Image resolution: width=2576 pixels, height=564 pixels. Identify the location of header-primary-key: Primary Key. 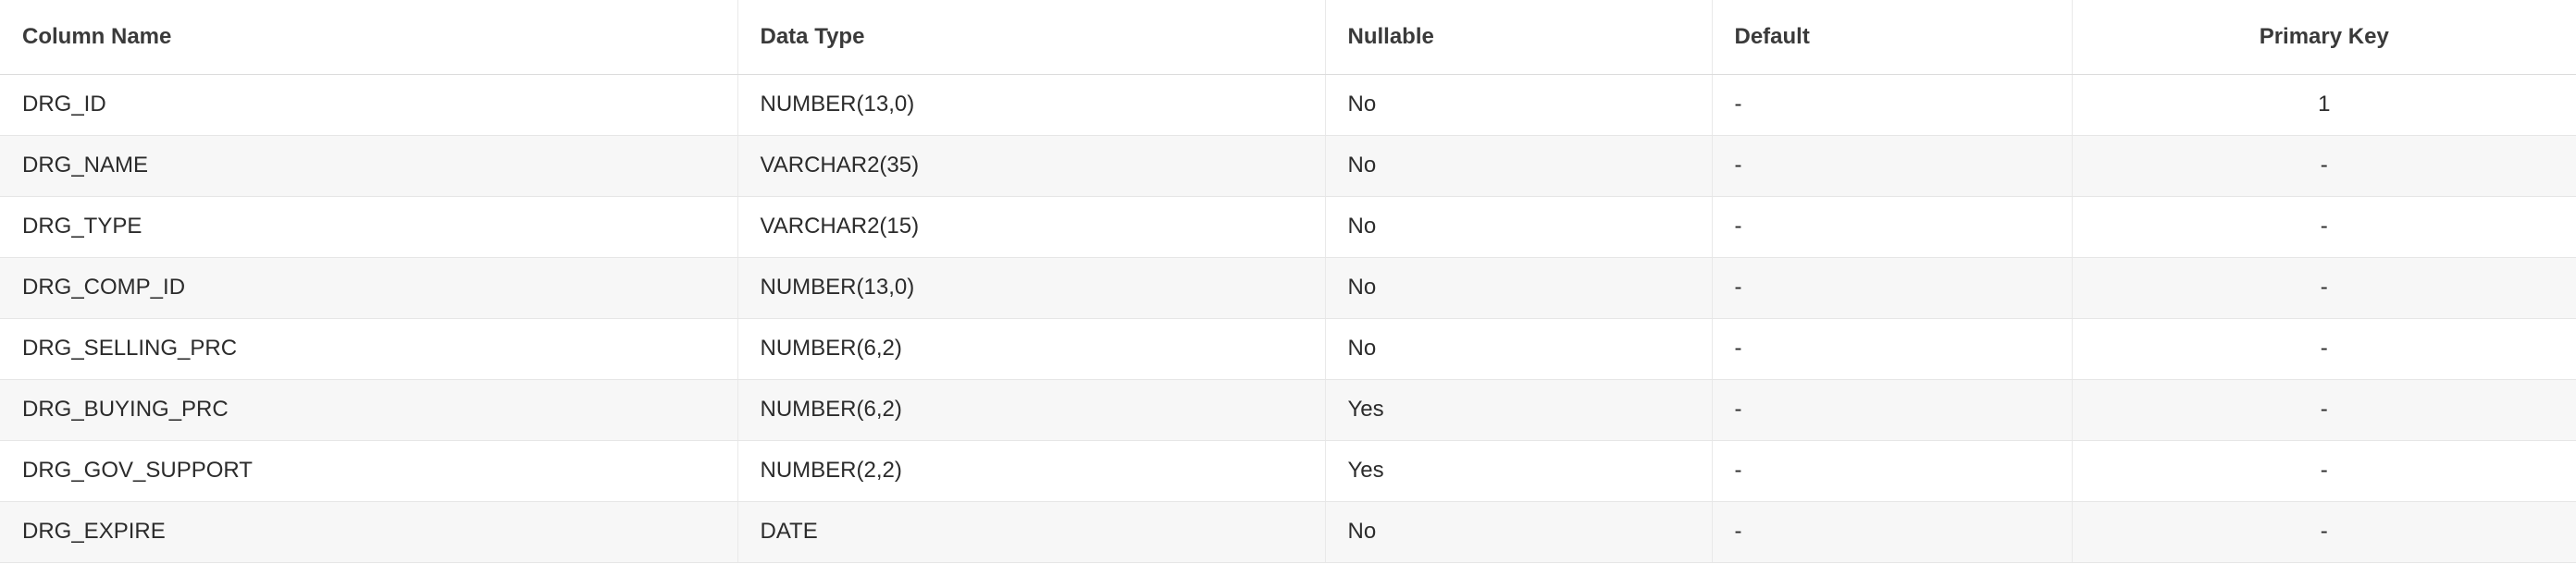
(2324, 37).